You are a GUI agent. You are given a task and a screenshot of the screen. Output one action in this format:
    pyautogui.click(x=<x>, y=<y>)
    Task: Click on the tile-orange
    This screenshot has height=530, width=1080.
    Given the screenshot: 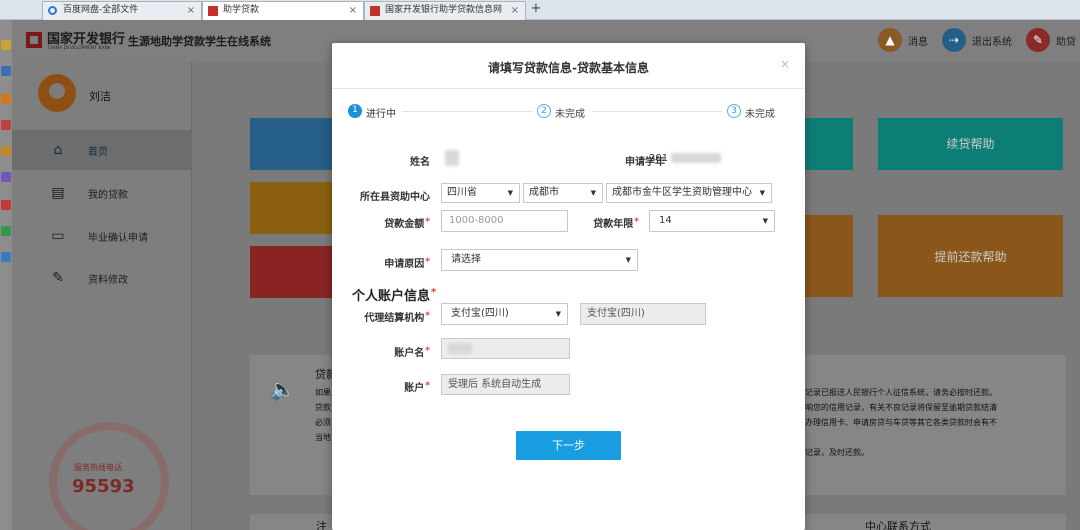 What is the action you would take?
    pyautogui.click(x=295, y=208)
    